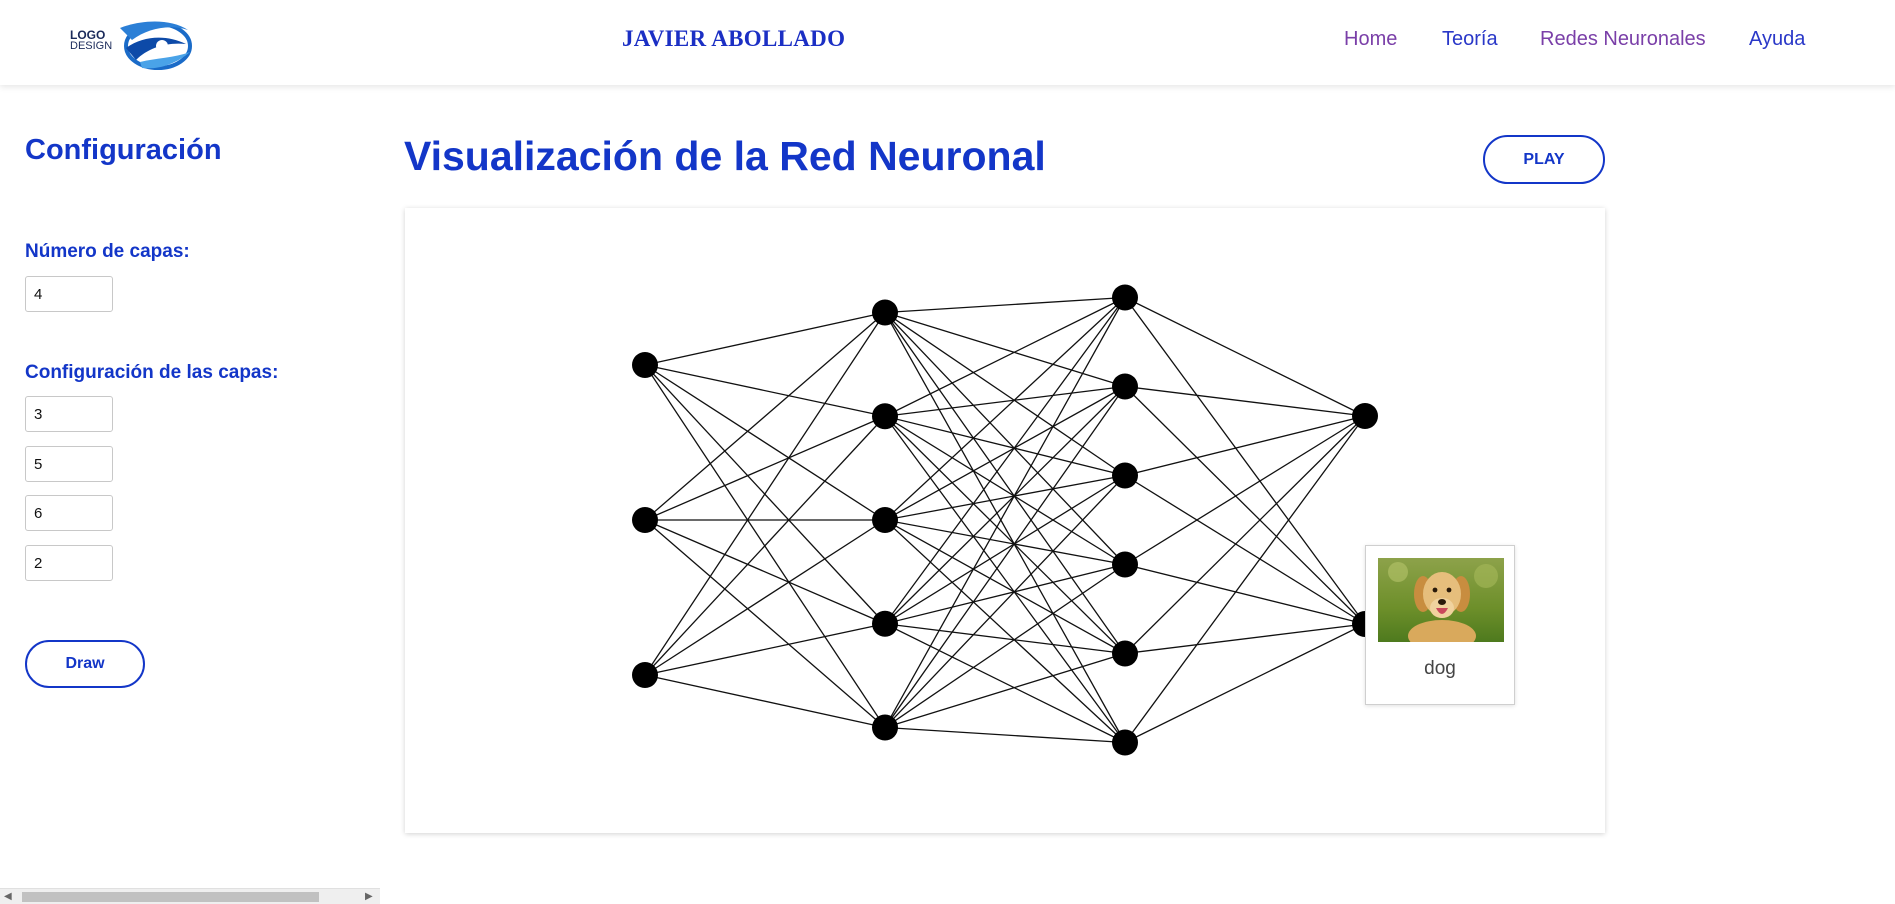 This screenshot has width=1895, height=904. Describe the element at coordinates (69, 294) in the screenshot. I see `layers-count-input` at that location.